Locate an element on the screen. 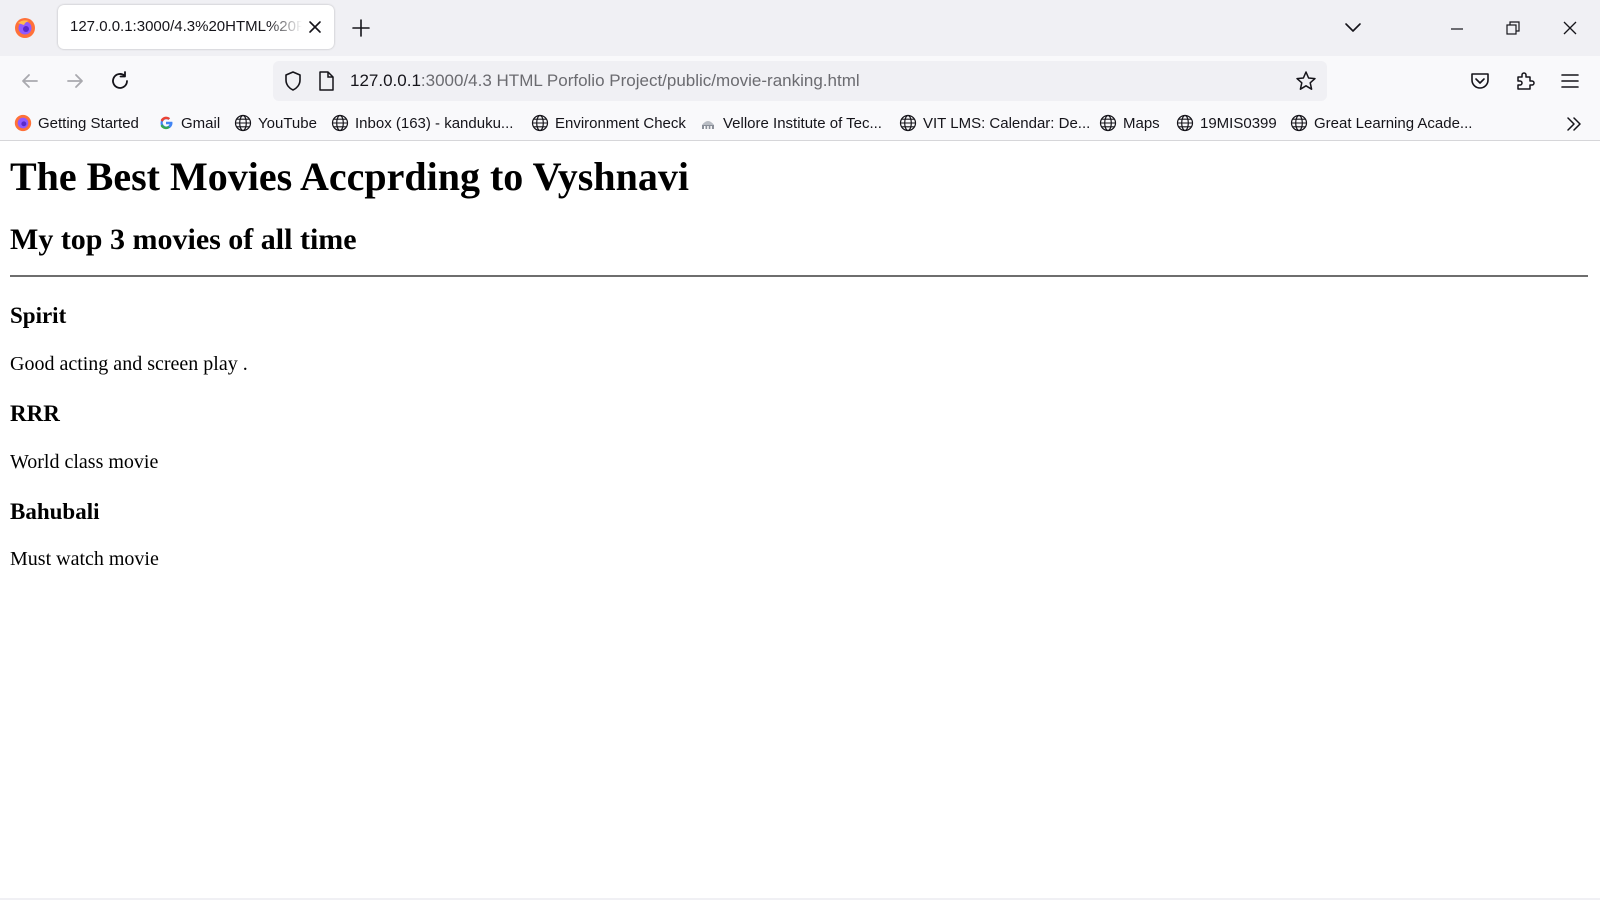  hamburger-icon is located at coordinates (1570, 81).